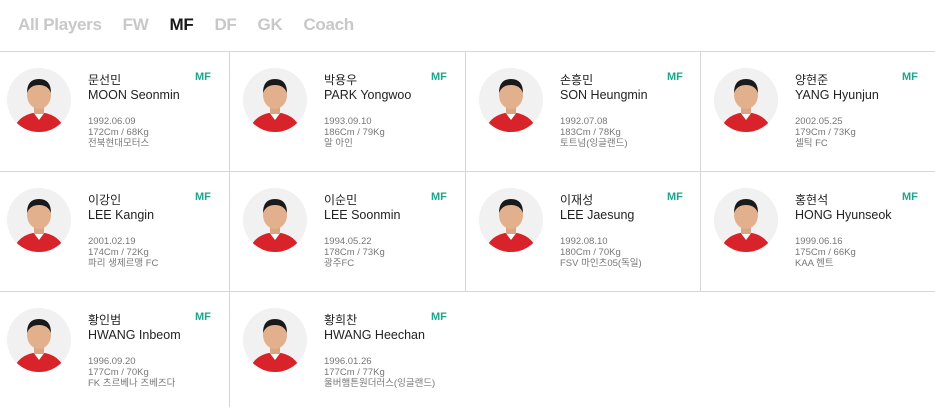 This screenshot has height=407, width=935. I want to click on club-name: KAA 헨트, so click(814, 263).